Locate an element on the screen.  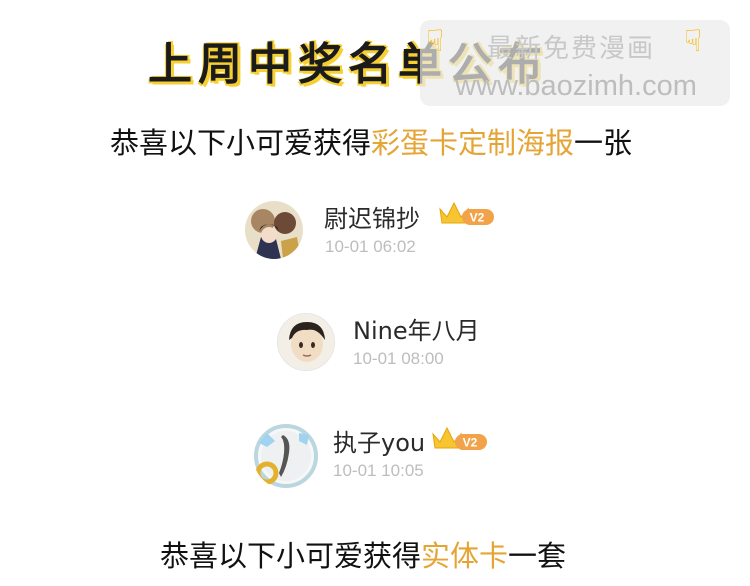
prize-announcement-2: 恭喜以下小可爱获得实体卡一套 is located at coordinates (363, 554).